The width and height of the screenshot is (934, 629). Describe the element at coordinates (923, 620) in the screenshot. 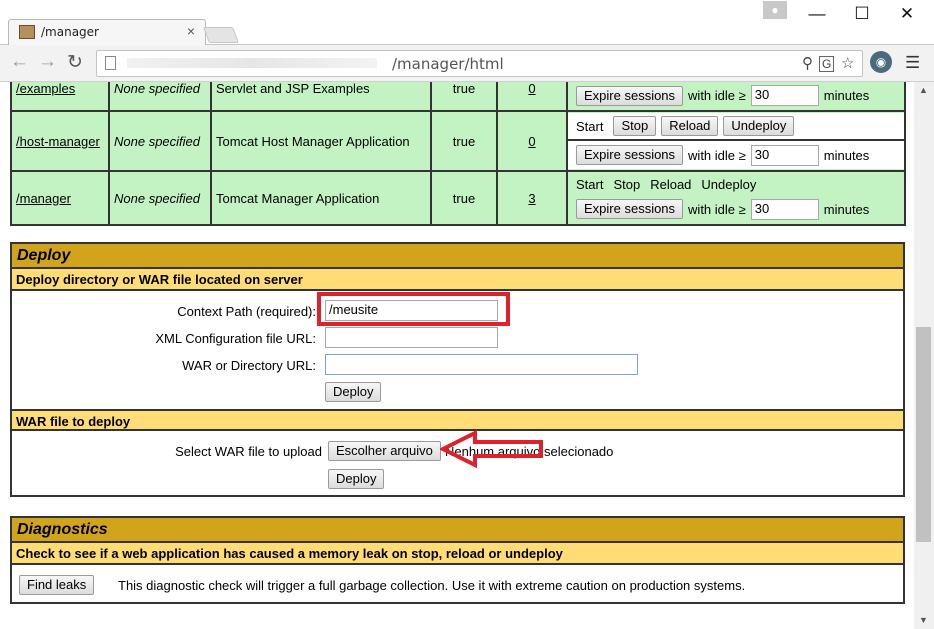

I see `scroll-down-icon: ▼` at that location.